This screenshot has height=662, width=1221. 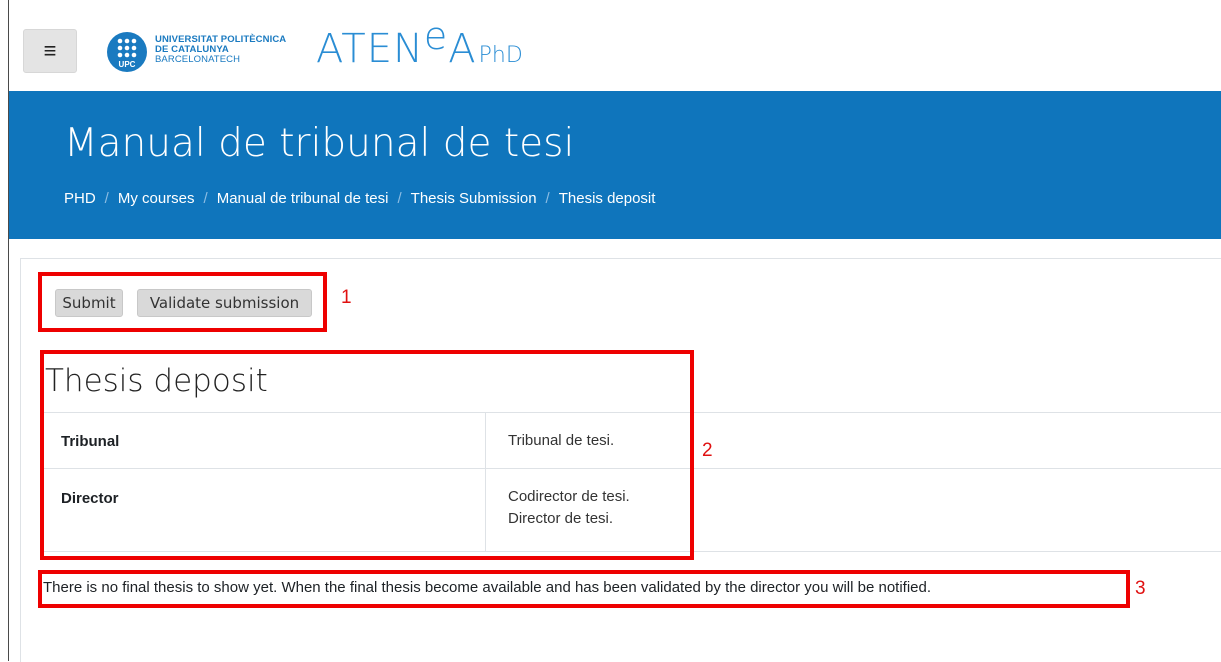 What do you see at coordinates (156, 198) in the screenshot?
I see `breadcrumb-item-my-courses: My courses` at bounding box center [156, 198].